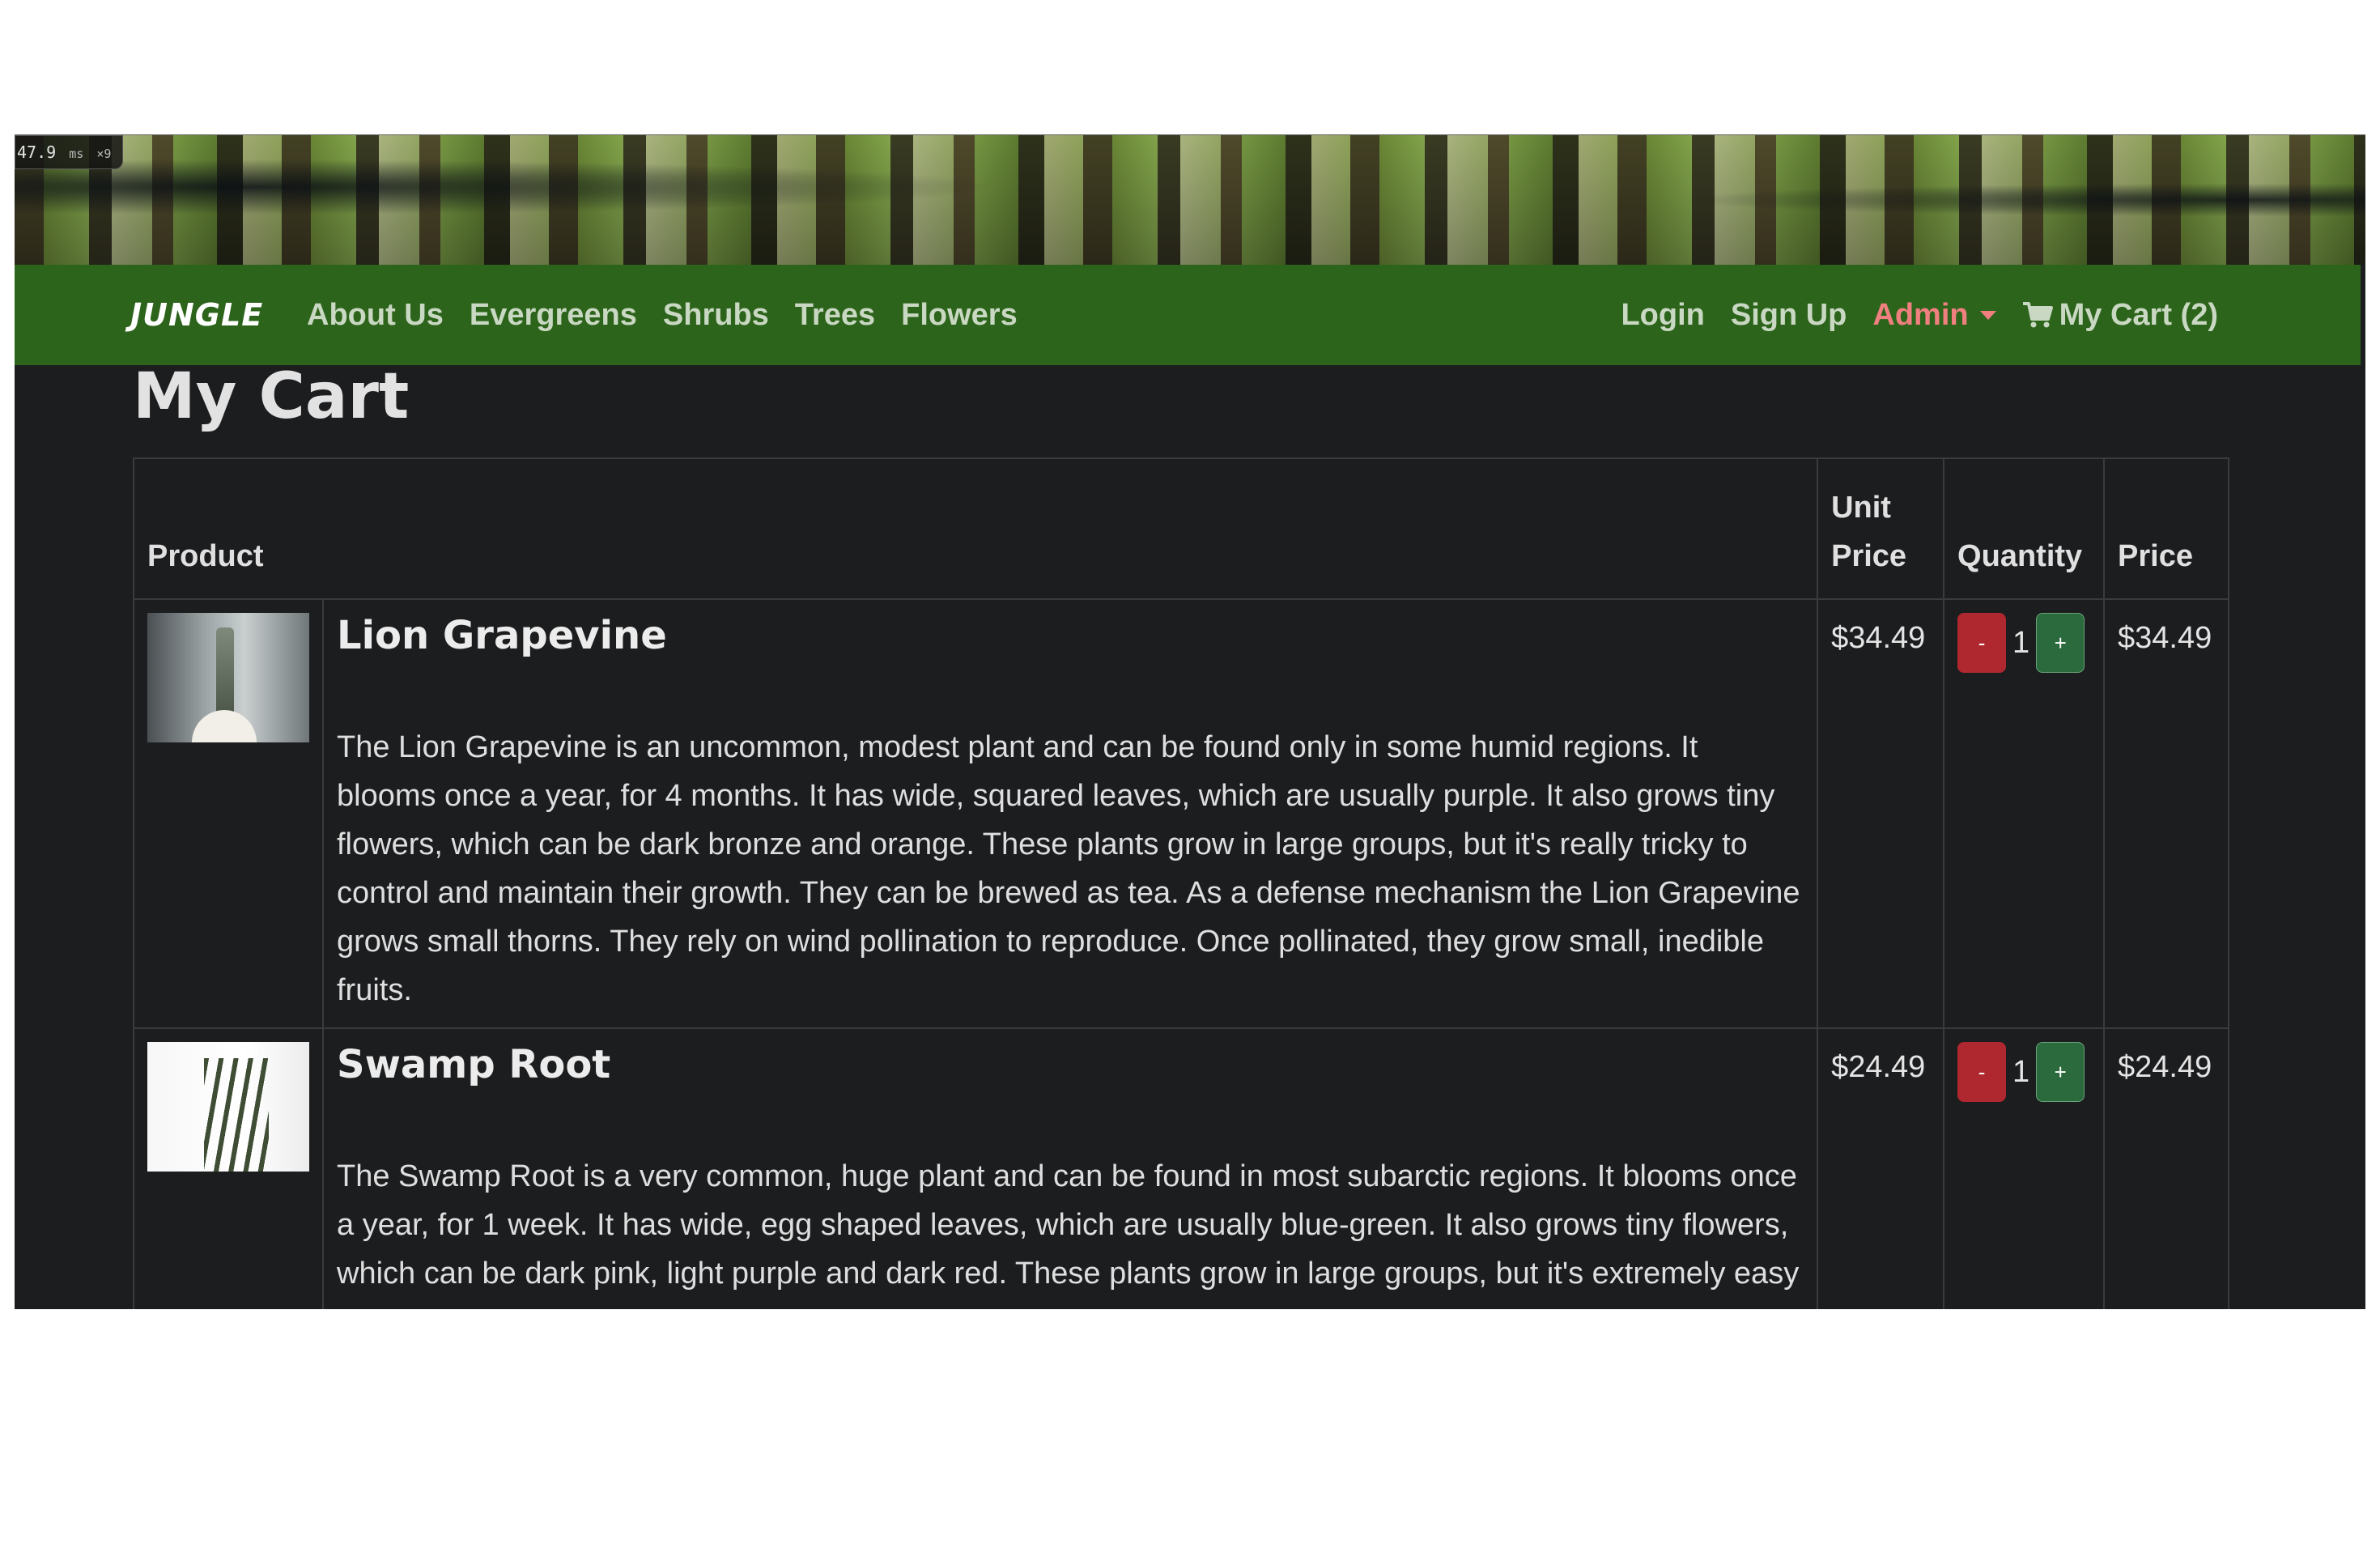  What do you see at coordinates (2166, 529) in the screenshot?
I see `header-price: Price` at bounding box center [2166, 529].